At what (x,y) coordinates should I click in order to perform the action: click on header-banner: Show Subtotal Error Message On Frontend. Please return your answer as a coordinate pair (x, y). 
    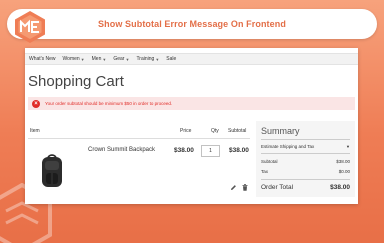
    Looking at the image, I should click on (192, 26).